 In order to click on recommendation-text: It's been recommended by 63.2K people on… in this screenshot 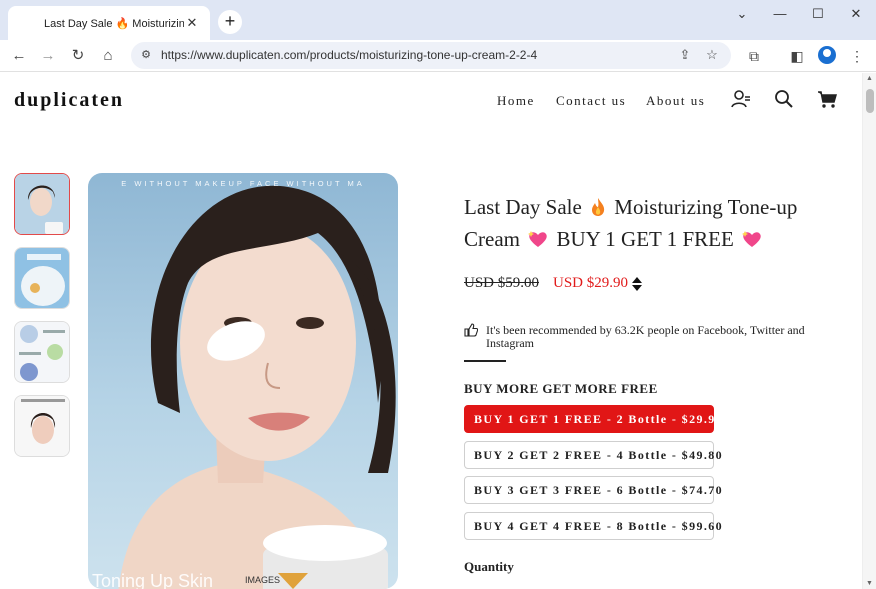, I will do `click(645, 336)`.